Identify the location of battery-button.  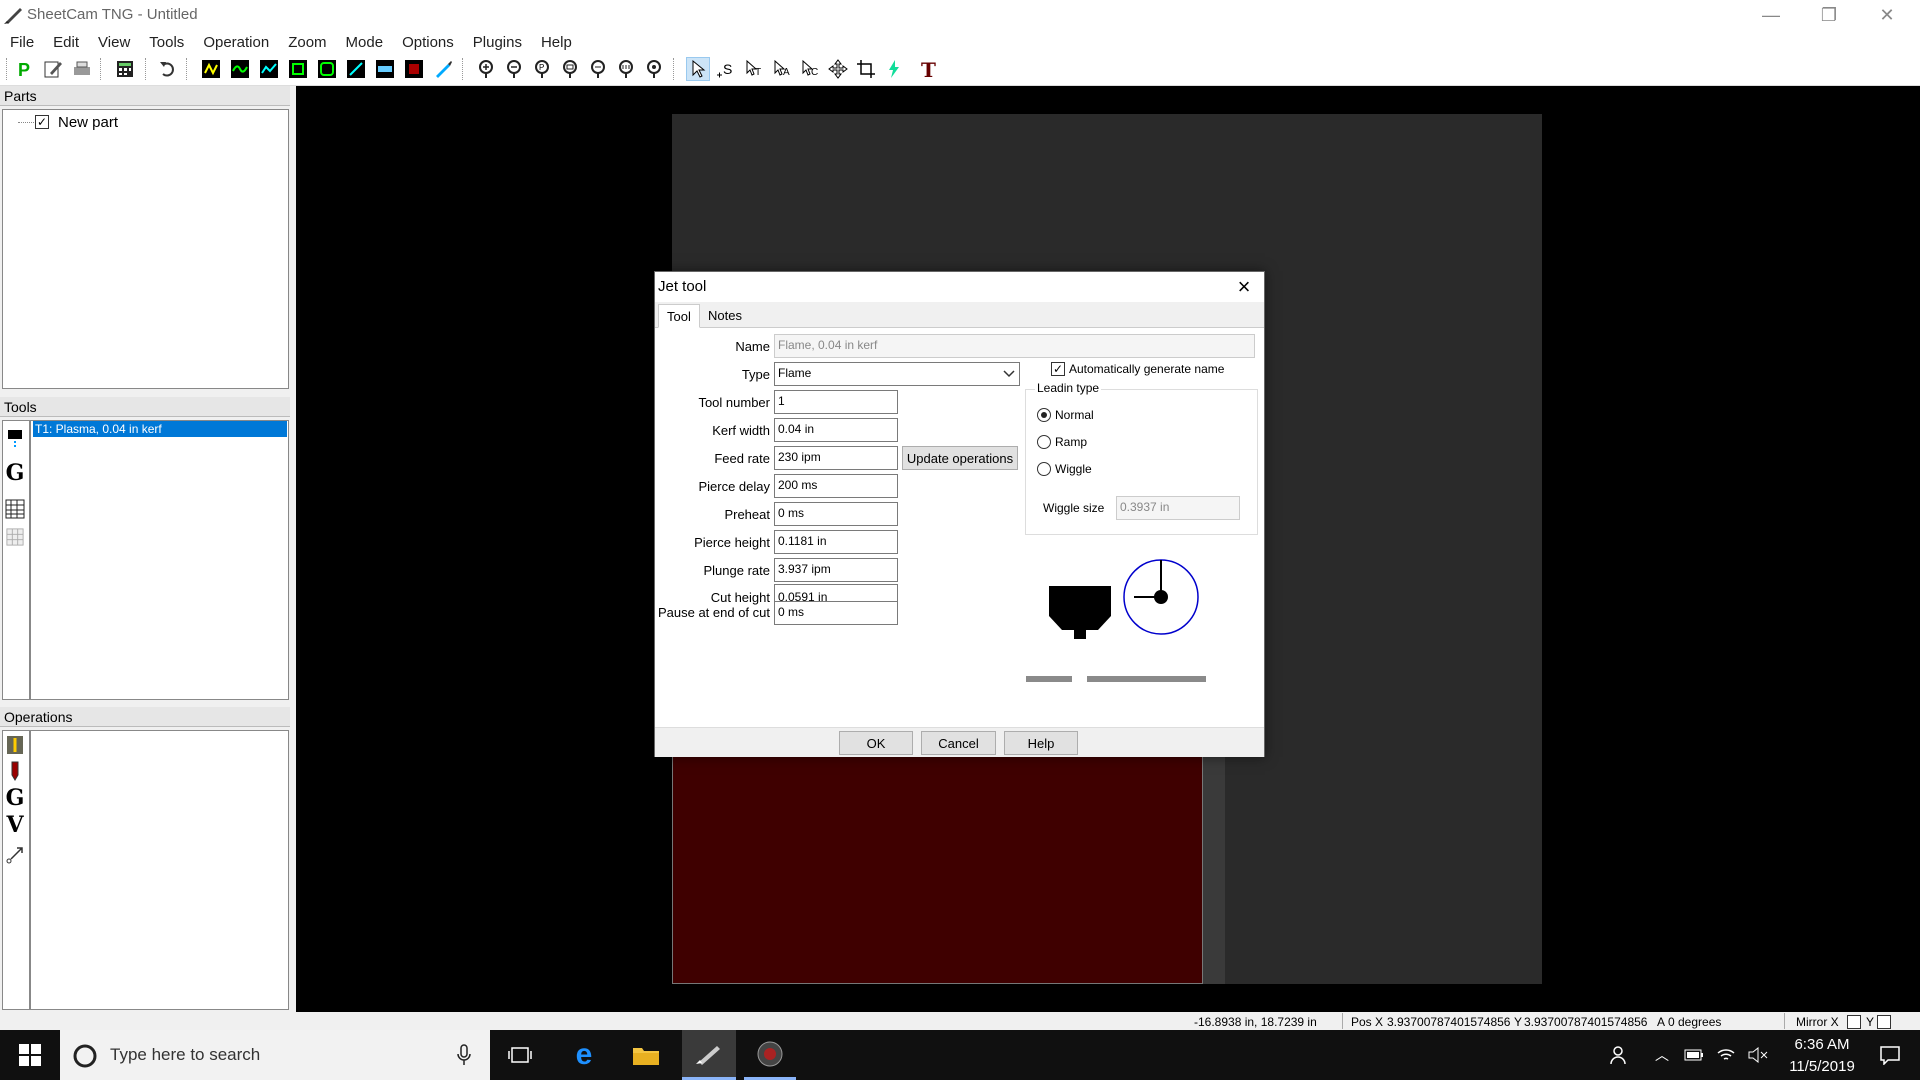
(1694, 1055).